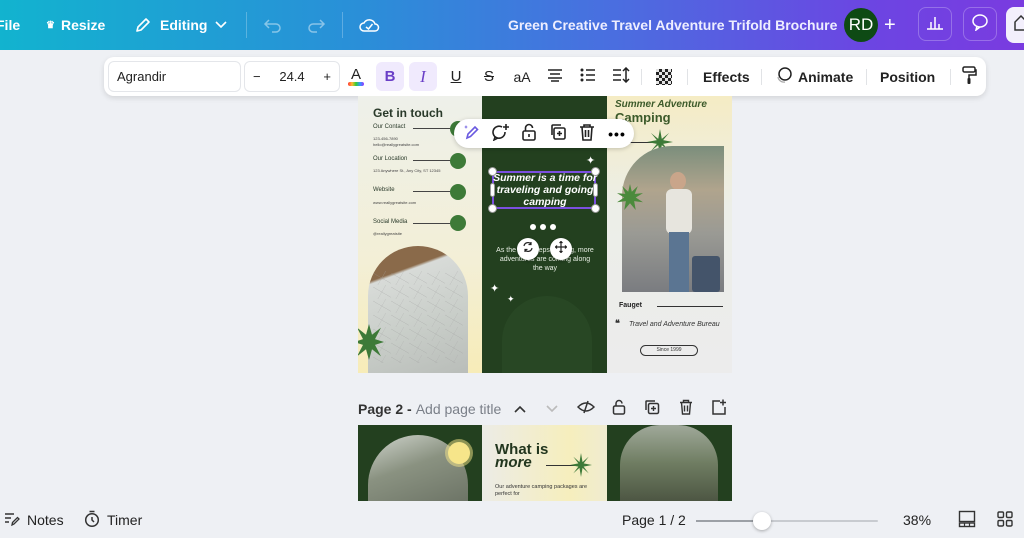  I want to click on move-page-down-button, so click(552, 409).